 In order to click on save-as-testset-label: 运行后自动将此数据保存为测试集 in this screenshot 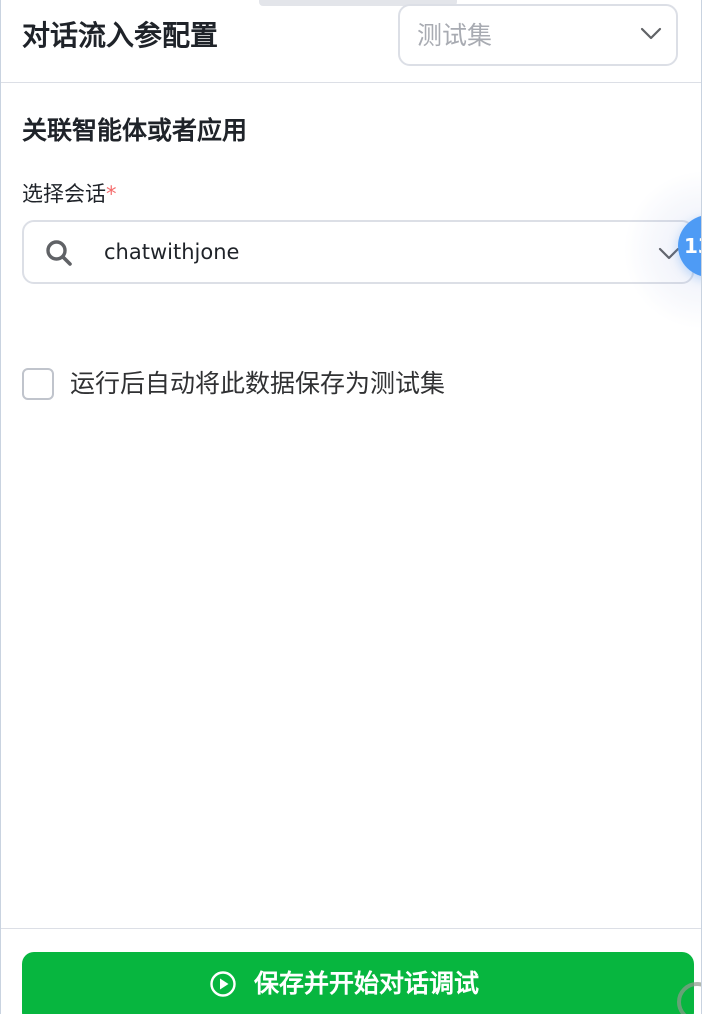, I will do `click(257, 384)`.